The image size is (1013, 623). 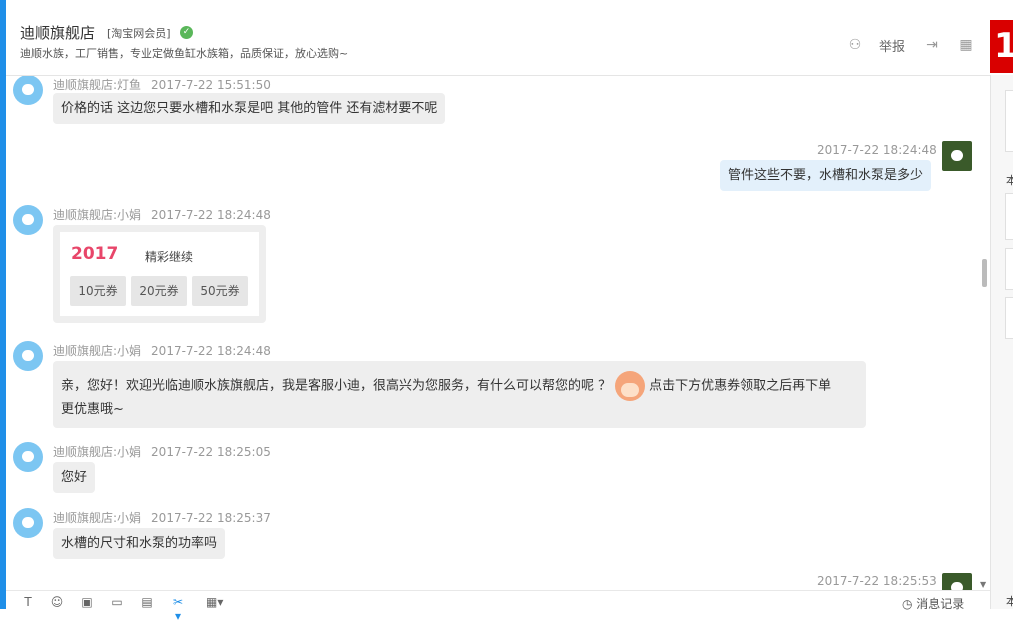 What do you see at coordinates (892, 45) in the screenshot?
I see `report-button: 举报` at bounding box center [892, 45].